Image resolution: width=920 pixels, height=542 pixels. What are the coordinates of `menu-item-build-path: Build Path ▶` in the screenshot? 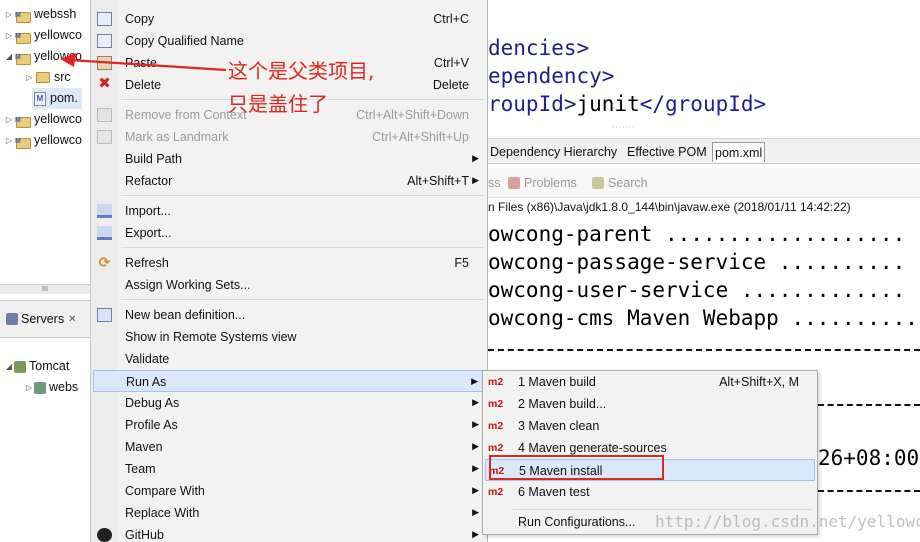 It's located at (290, 159).